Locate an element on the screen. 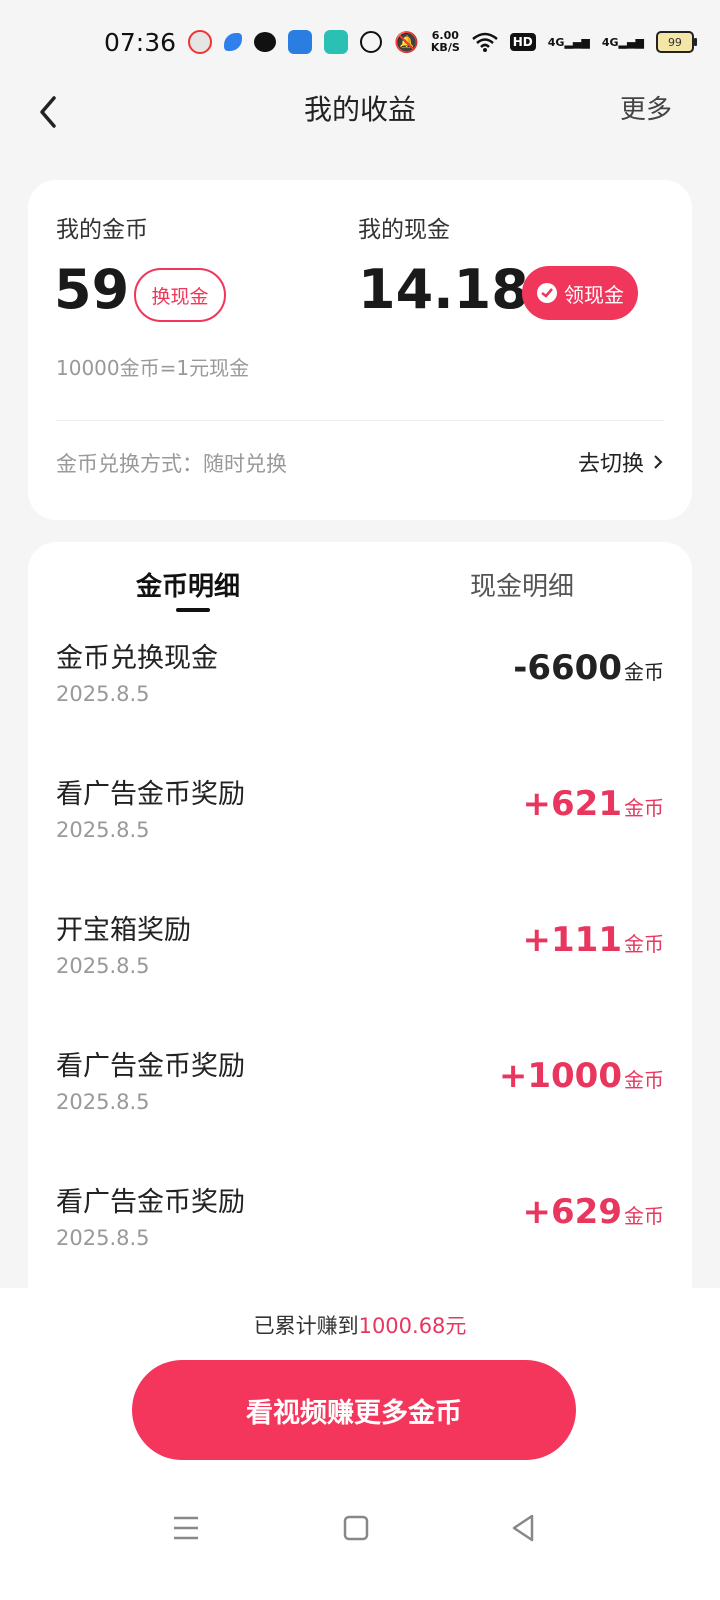 The image size is (720, 1600). record-amount: +621 金币 is located at coordinates (593, 804).